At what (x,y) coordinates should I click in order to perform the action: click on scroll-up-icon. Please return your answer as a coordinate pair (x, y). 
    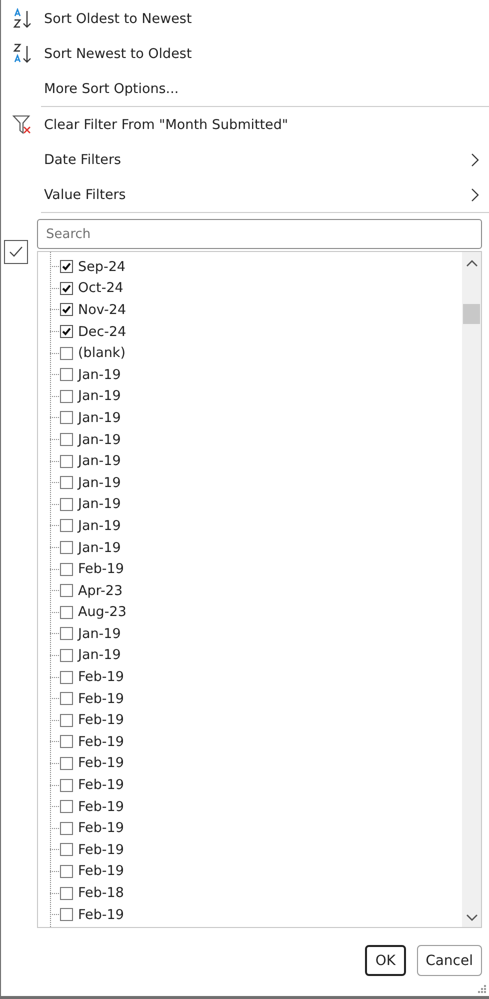
    Looking at the image, I should click on (472, 263).